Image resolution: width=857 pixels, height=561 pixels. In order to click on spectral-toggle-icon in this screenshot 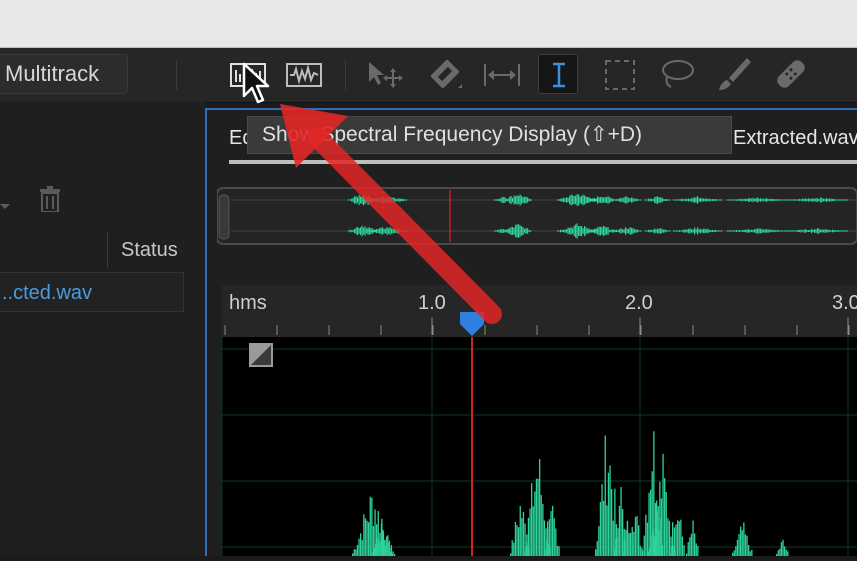, I will do `click(261, 355)`.